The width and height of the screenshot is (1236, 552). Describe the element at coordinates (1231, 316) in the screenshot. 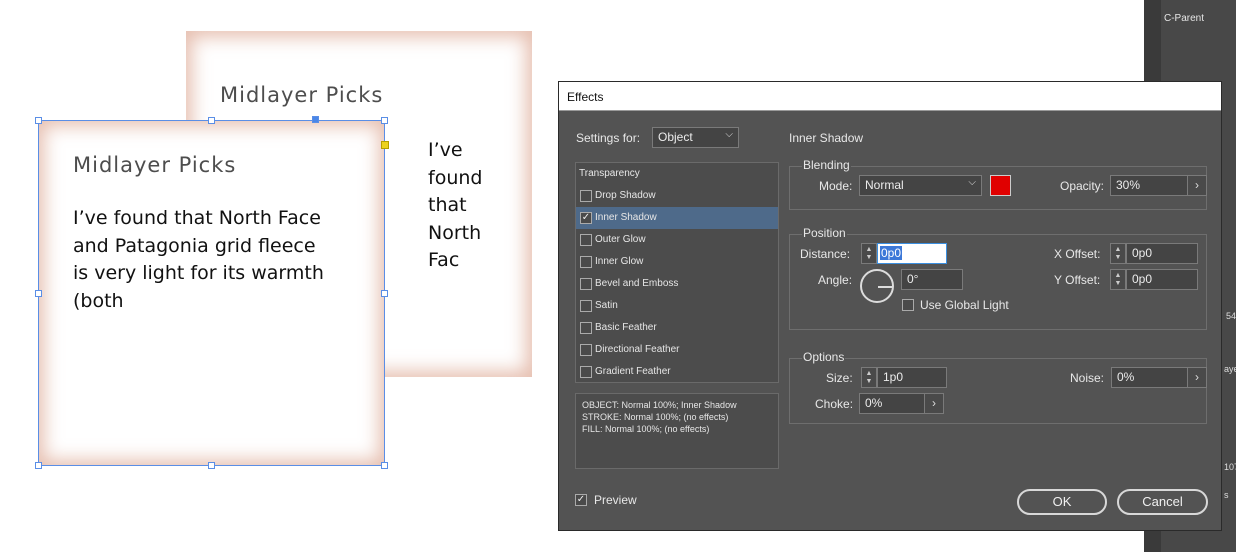

I see `panel-edge-text: 54` at that location.